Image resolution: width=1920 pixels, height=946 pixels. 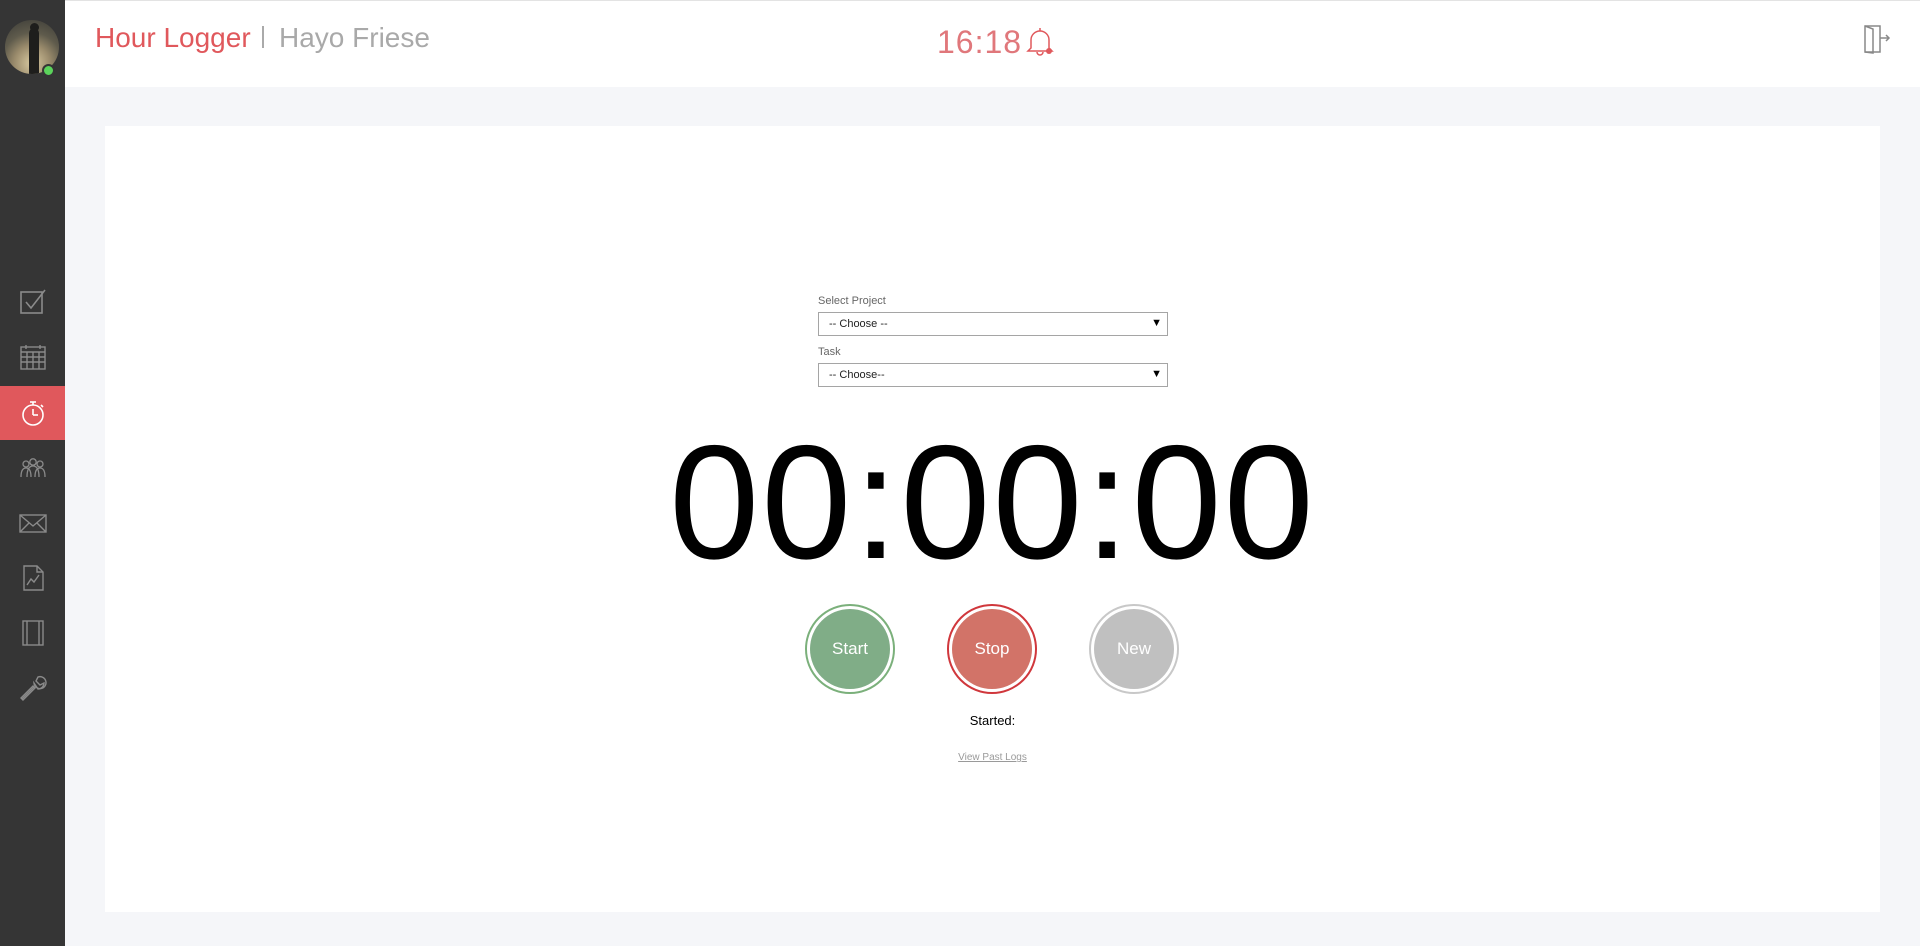 What do you see at coordinates (993, 324) in the screenshot?
I see `project-select: -- Choose -- ▼` at bounding box center [993, 324].